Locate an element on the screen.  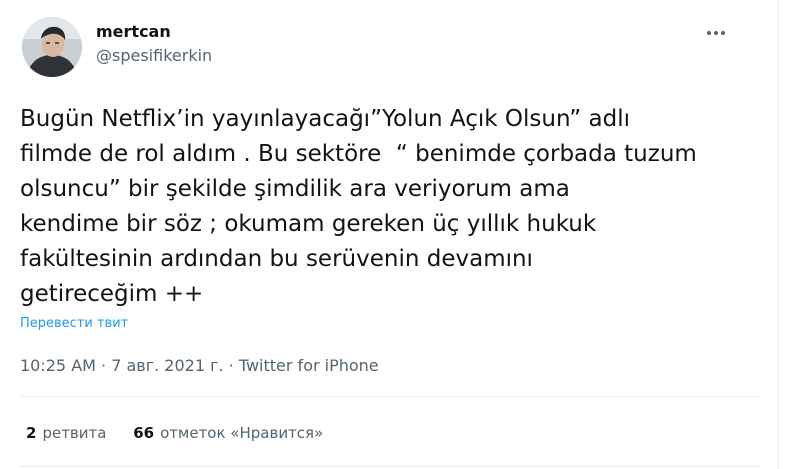
column-border is located at coordinates (778, 234).